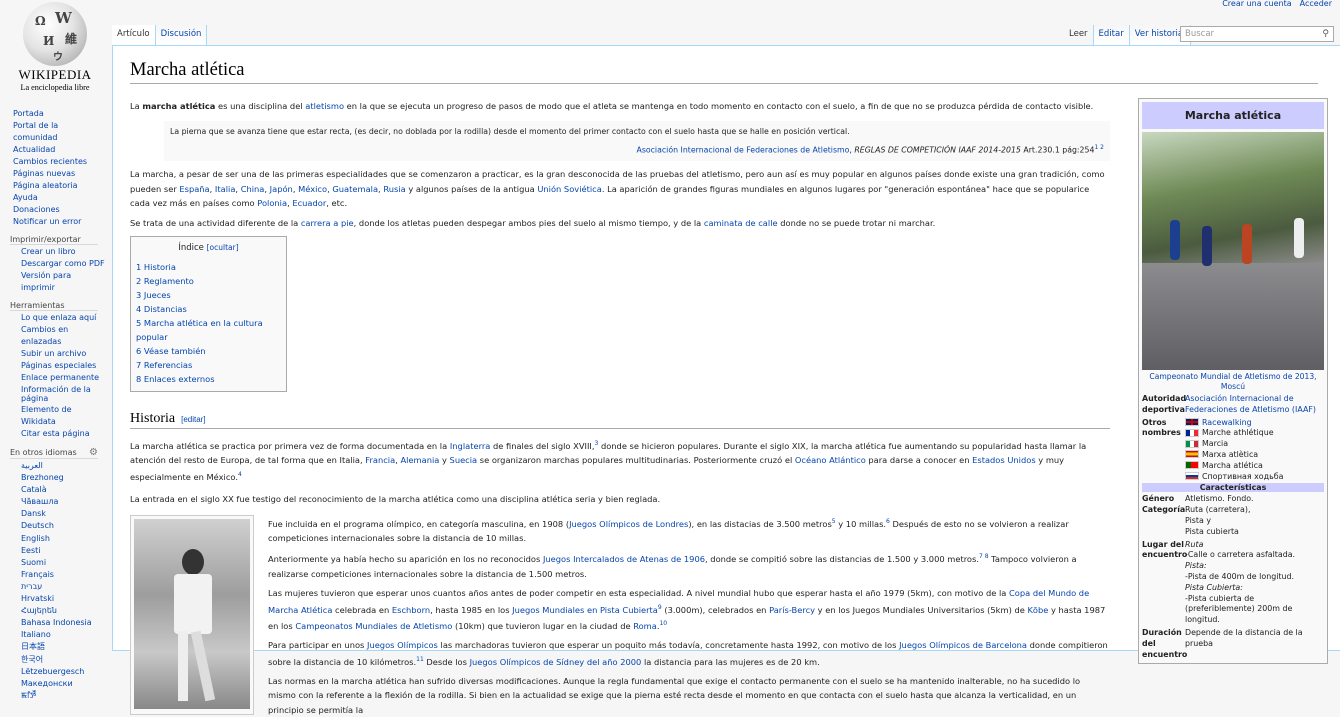  Describe the element at coordinates (134, 35) in the screenshot. I see `tab-article: Artículo` at that location.